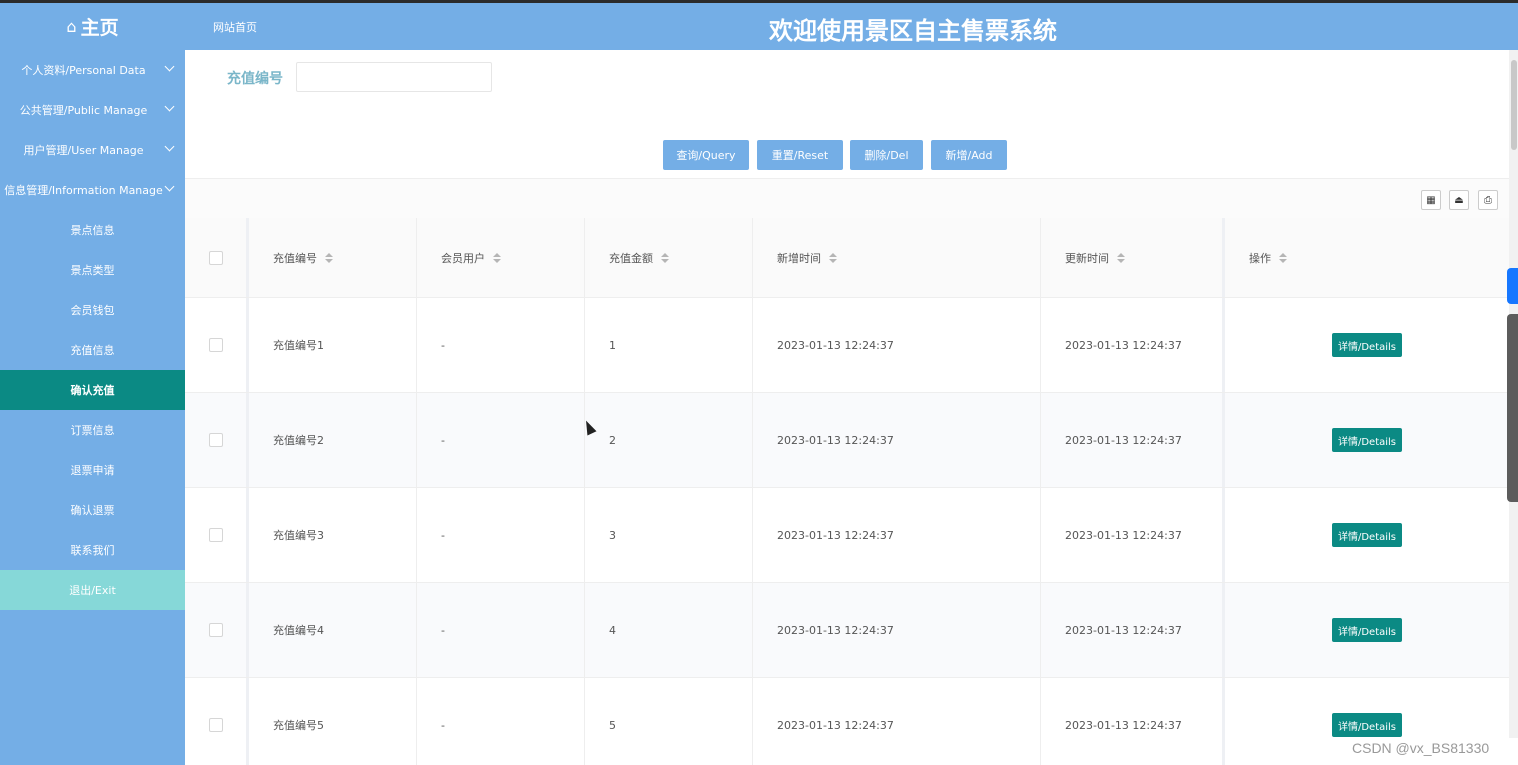 This screenshot has height=765, width=1518. What do you see at coordinates (847, 198) in the screenshot?
I see `table-toolbar: ▦ ⏏ ⎙` at bounding box center [847, 198].